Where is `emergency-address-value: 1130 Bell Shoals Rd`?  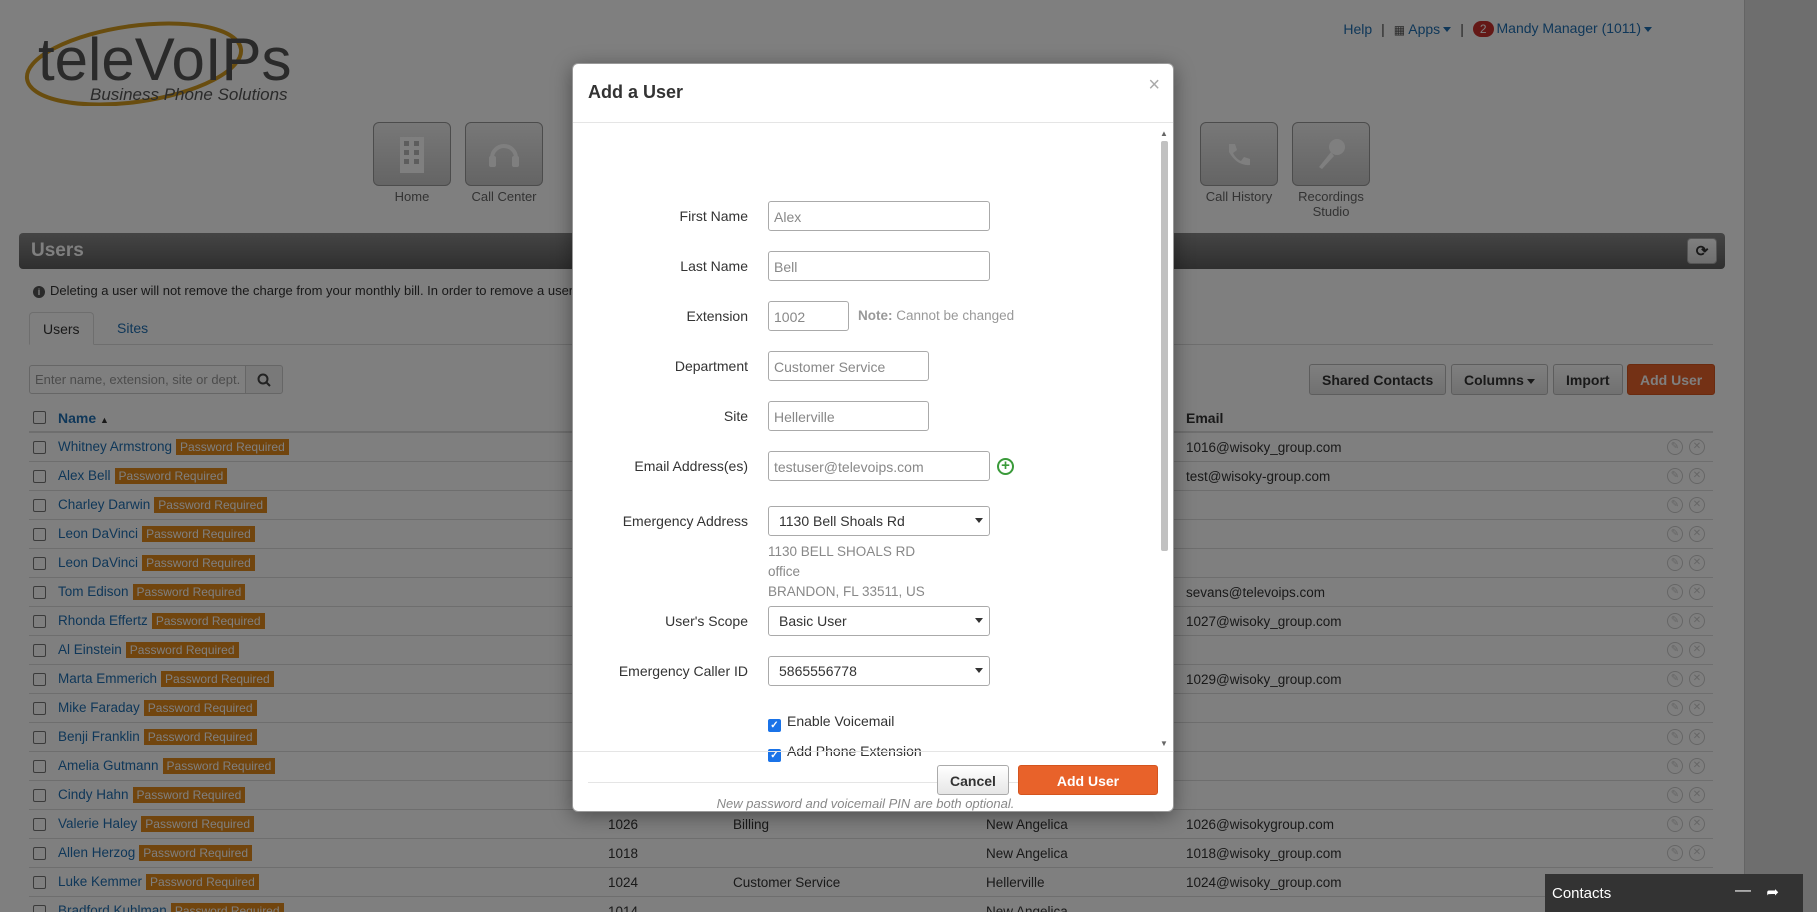
emergency-address-value: 1130 Bell Shoals Rd is located at coordinates (842, 521).